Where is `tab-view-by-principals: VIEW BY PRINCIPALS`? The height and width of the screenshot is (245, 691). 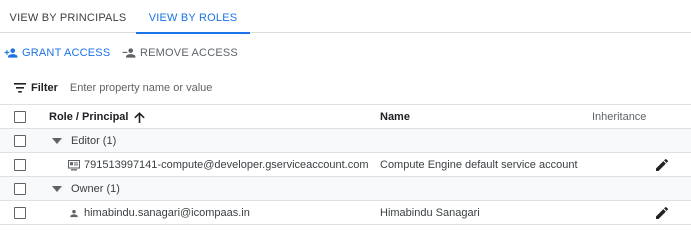
tab-view-by-principals: VIEW BY PRINCIPALS is located at coordinates (68, 16).